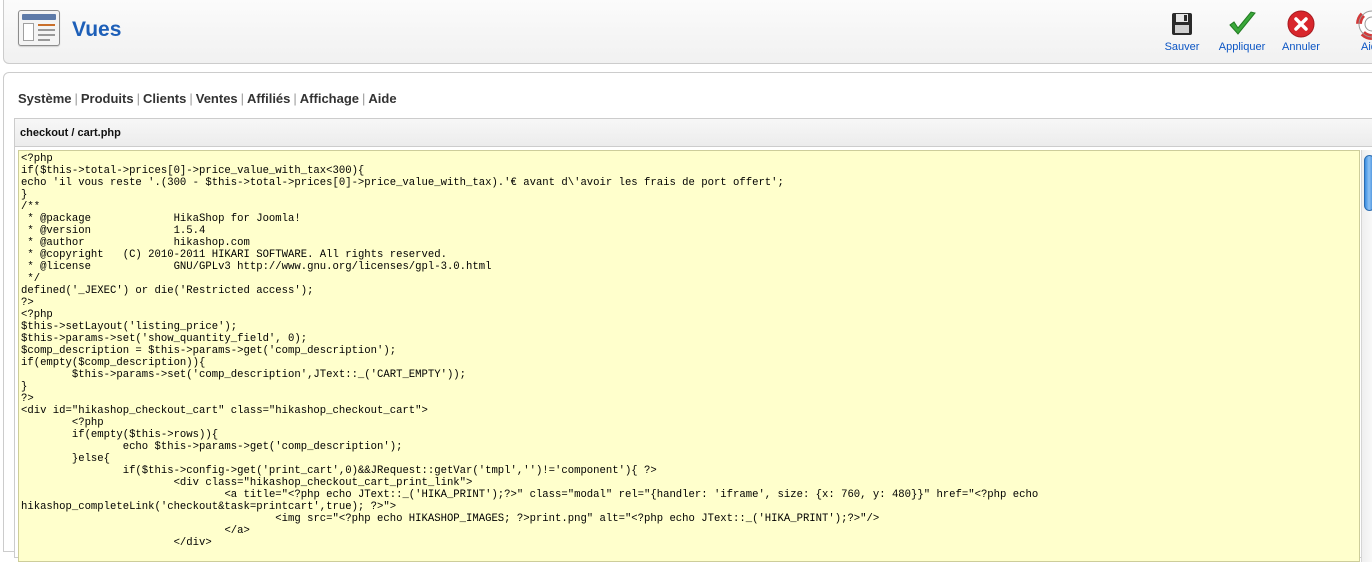 This screenshot has width=1372, height=562. I want to click on help-button: Aide, so click(1360, 30).